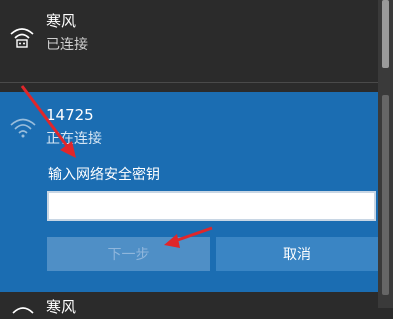 Image resolution: width=393 pixels, height=319 pixels. Describe the element at coordinates (385, 195) in the screenshot. I see `scrollbar-track-highlight` at that location.